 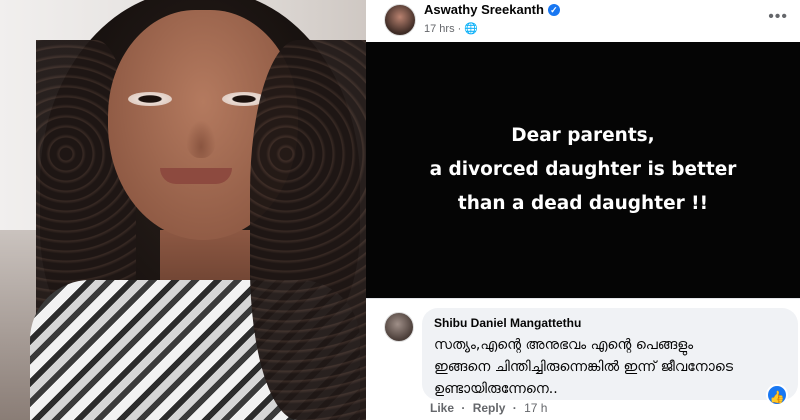 I want to click on post-author: Aswathy Sreekanth ✓, so click(x=492, y=9).